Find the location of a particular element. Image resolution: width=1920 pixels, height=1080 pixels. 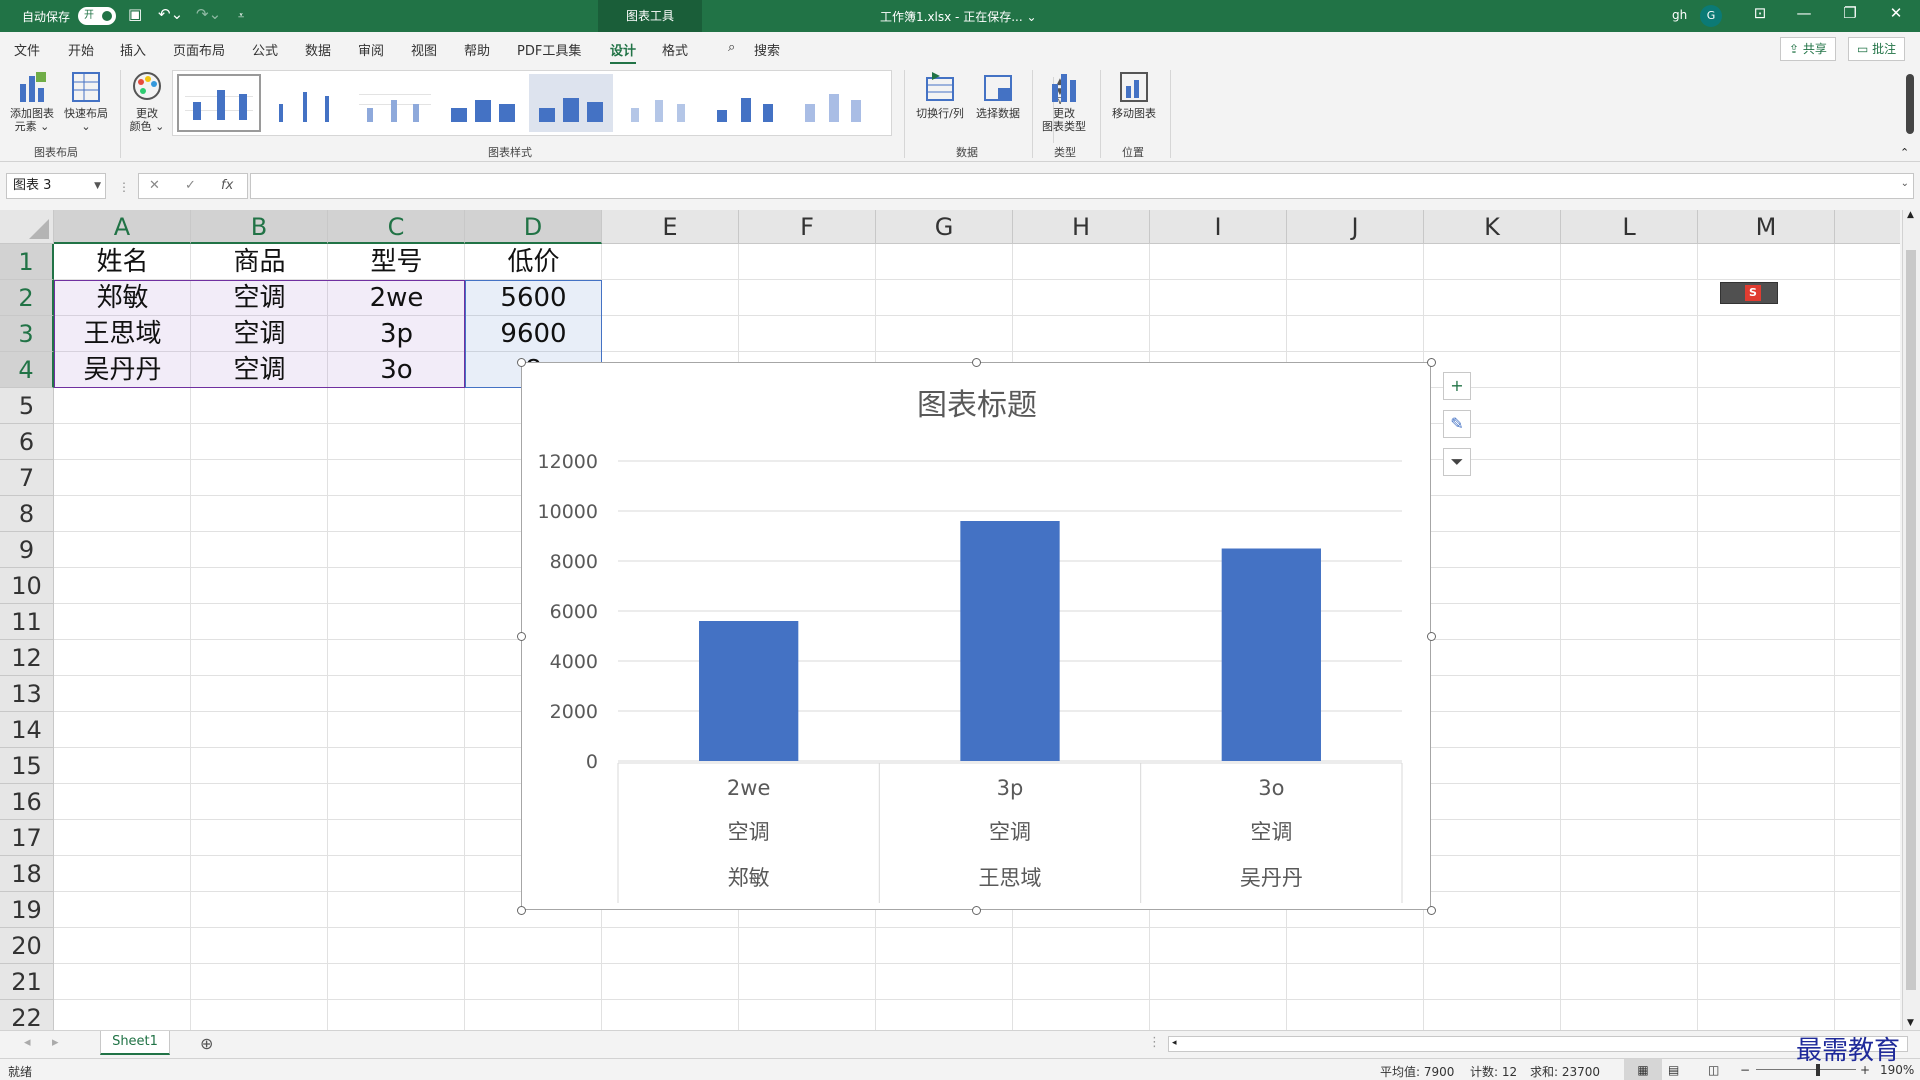

cell: 吴丹丹 is located at coordinates (122, 370).